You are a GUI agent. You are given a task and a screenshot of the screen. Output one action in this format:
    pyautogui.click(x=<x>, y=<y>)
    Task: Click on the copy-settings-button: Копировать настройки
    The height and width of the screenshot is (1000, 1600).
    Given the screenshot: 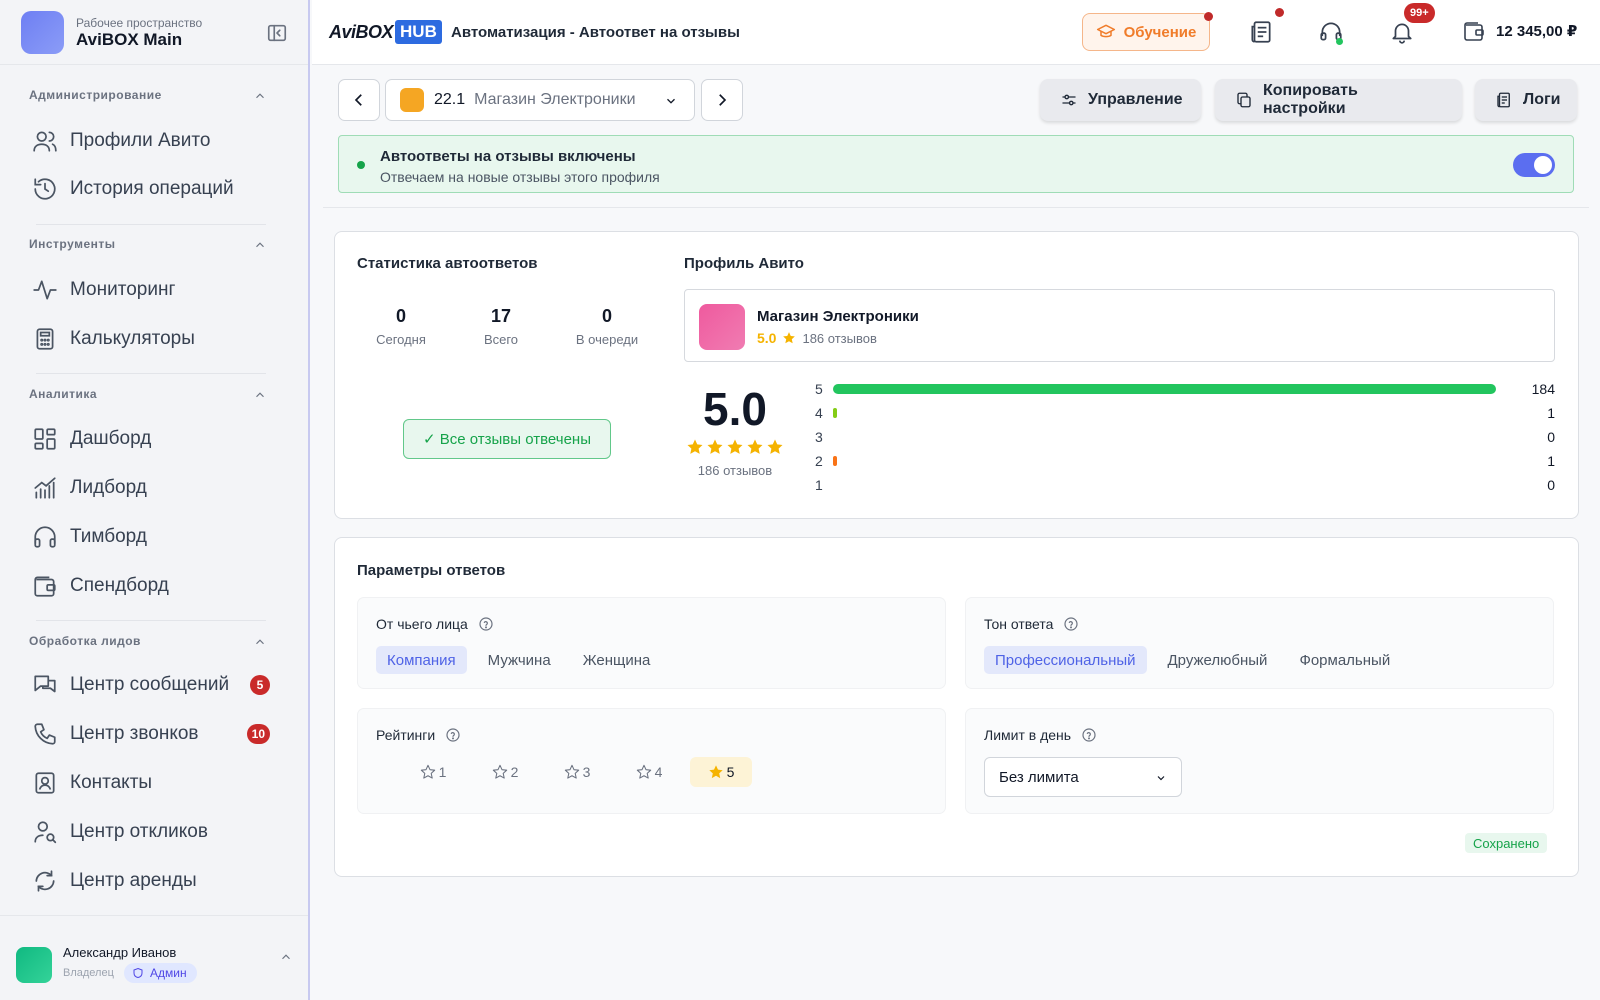 What is the action you would take?
    pyautogui.click(x=1338, y=100)
    